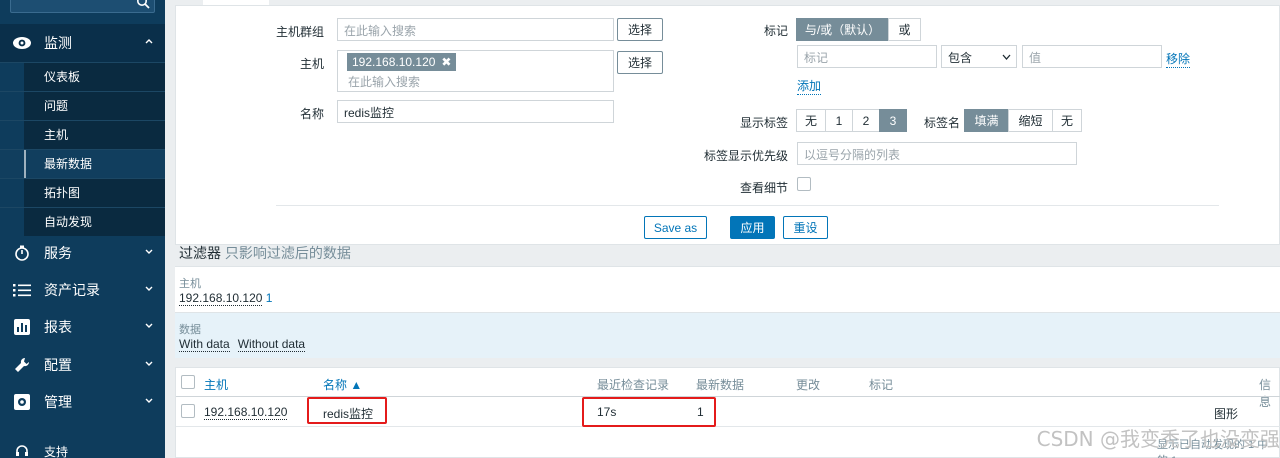  Describe the element at coordinates (271, 344) in the screenshot. I see `subfilter-without-data: Without data` at that location.